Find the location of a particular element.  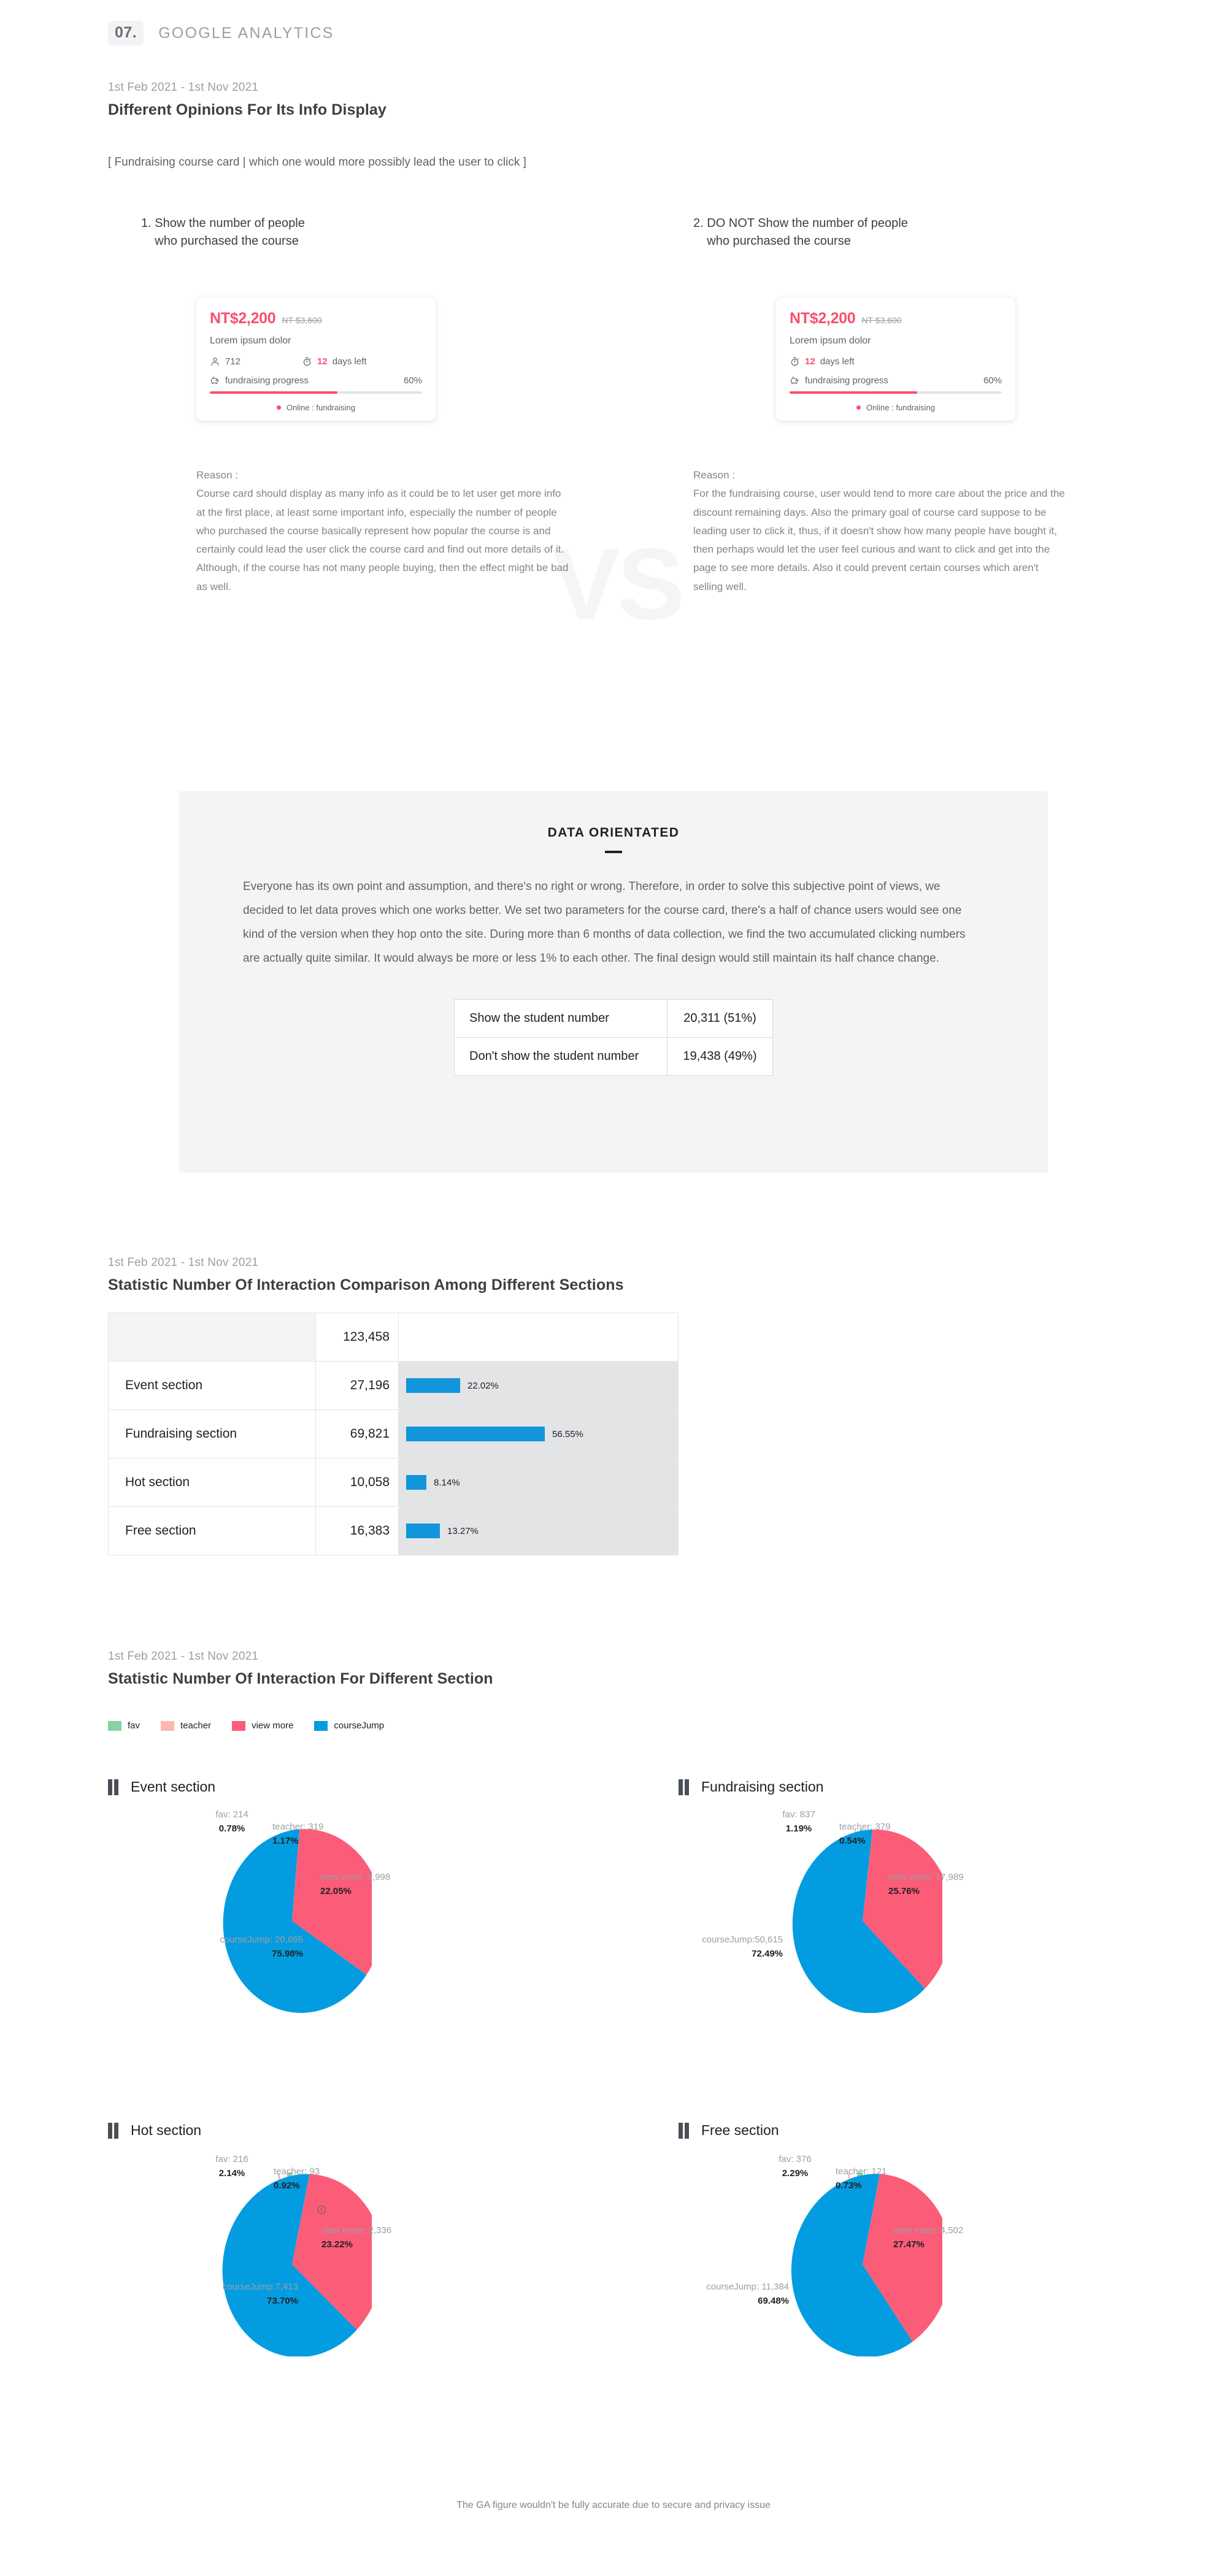

pie-label-value: courseJump:50,615 is located at coordinates (743, 1939).